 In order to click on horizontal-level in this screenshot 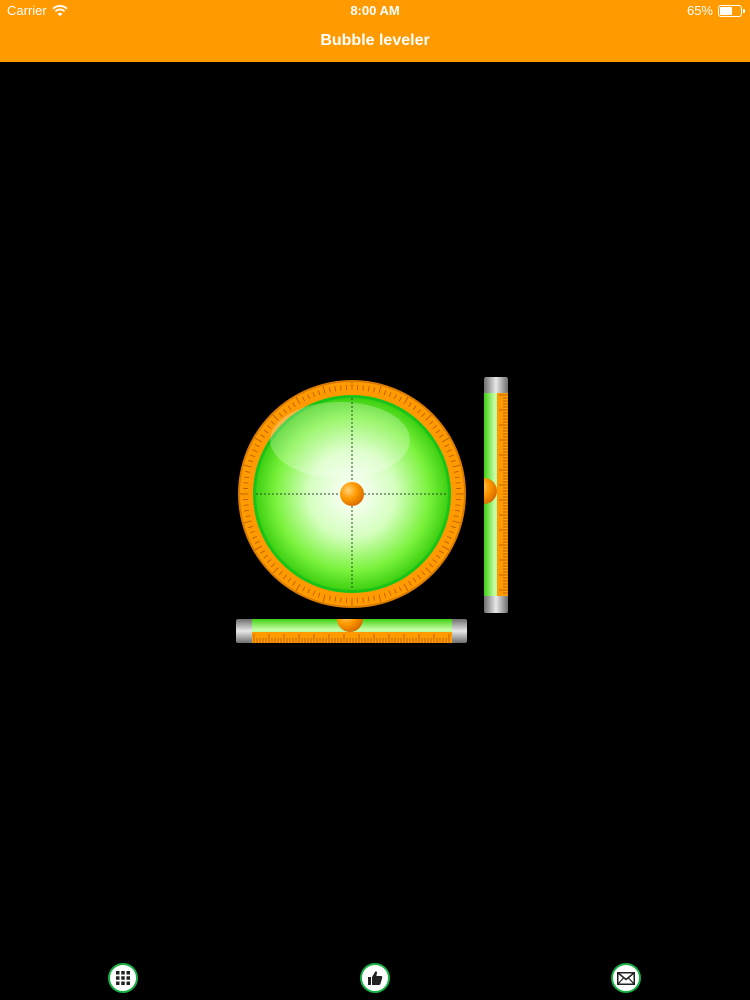, I will do `click(351, 631)`.